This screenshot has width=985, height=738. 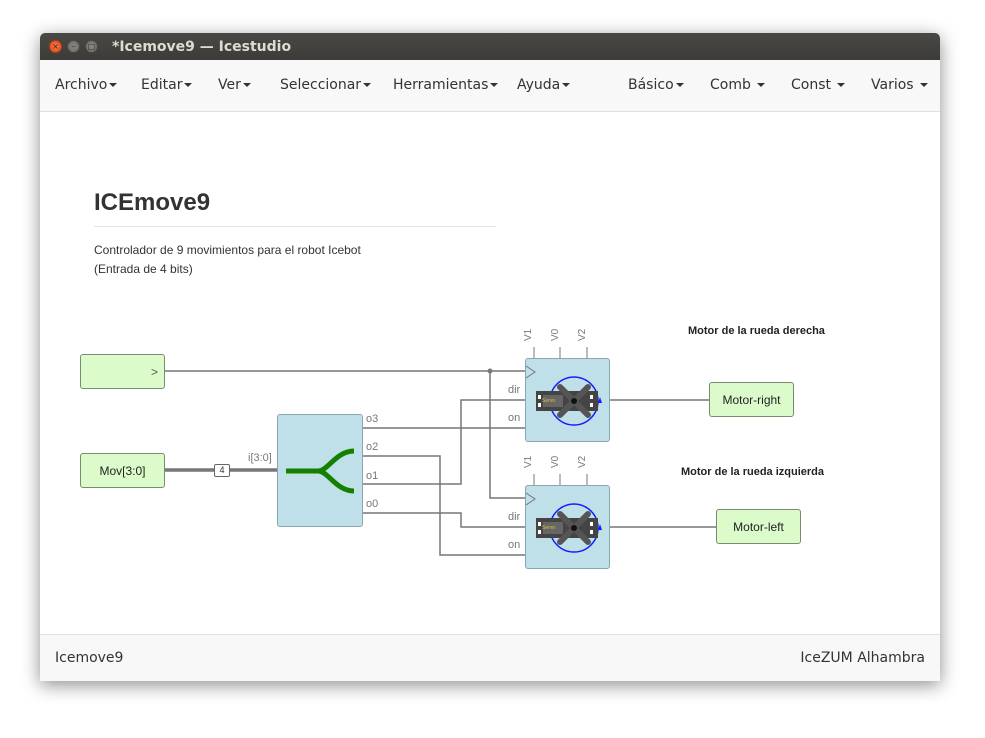 I want to click on menu-herramientas: Herramientas, so click(x=446, y=85).